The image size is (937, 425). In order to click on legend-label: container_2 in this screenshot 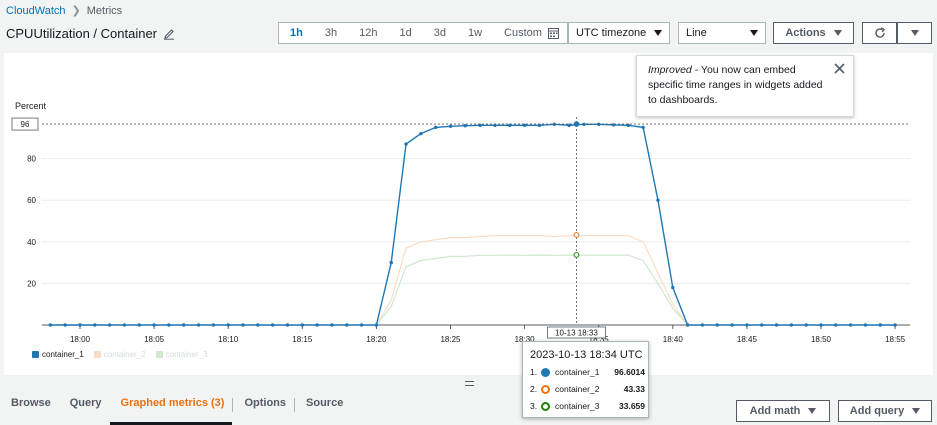, I will do `click(124, 354)`.